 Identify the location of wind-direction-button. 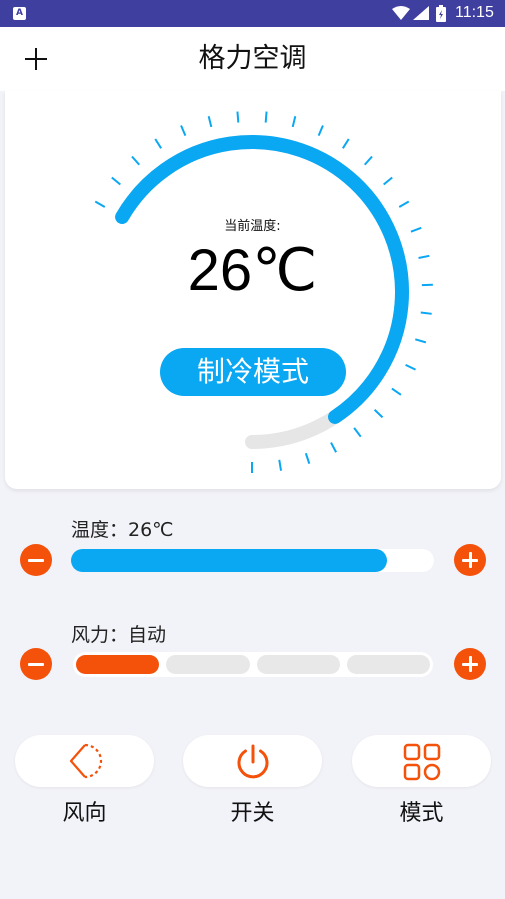
(84, 761).